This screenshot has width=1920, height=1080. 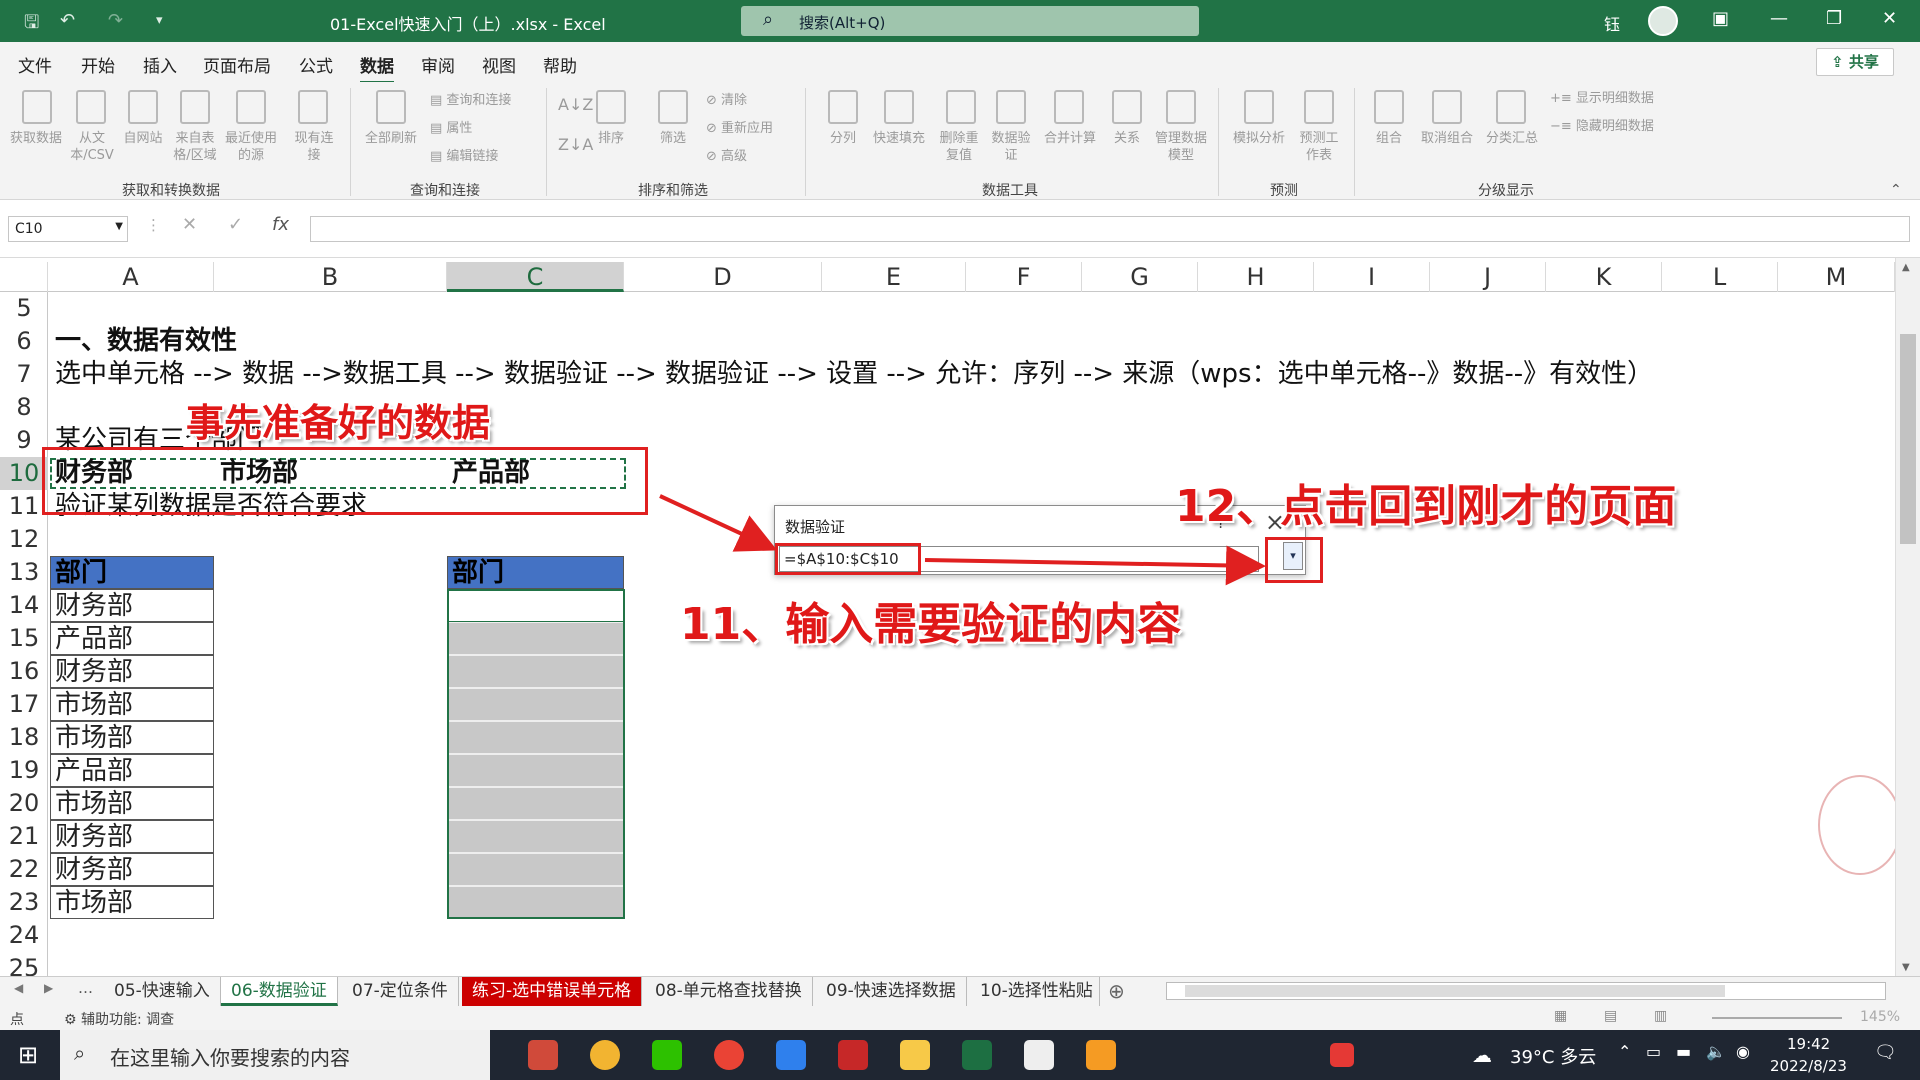 I want to click on weather-text: 39°C 多云, so click(x=1553, y=1056).